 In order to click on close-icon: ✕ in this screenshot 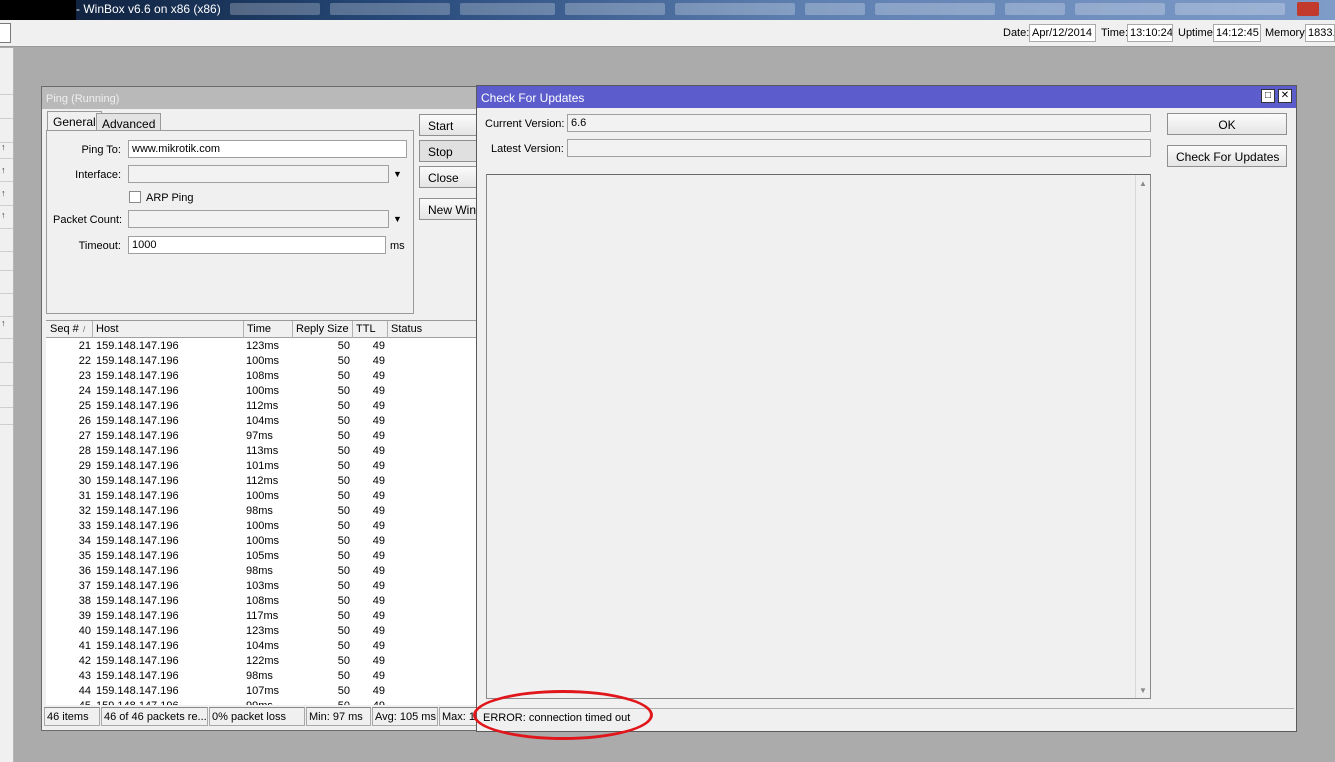, I will do `click(1285, 96)`.